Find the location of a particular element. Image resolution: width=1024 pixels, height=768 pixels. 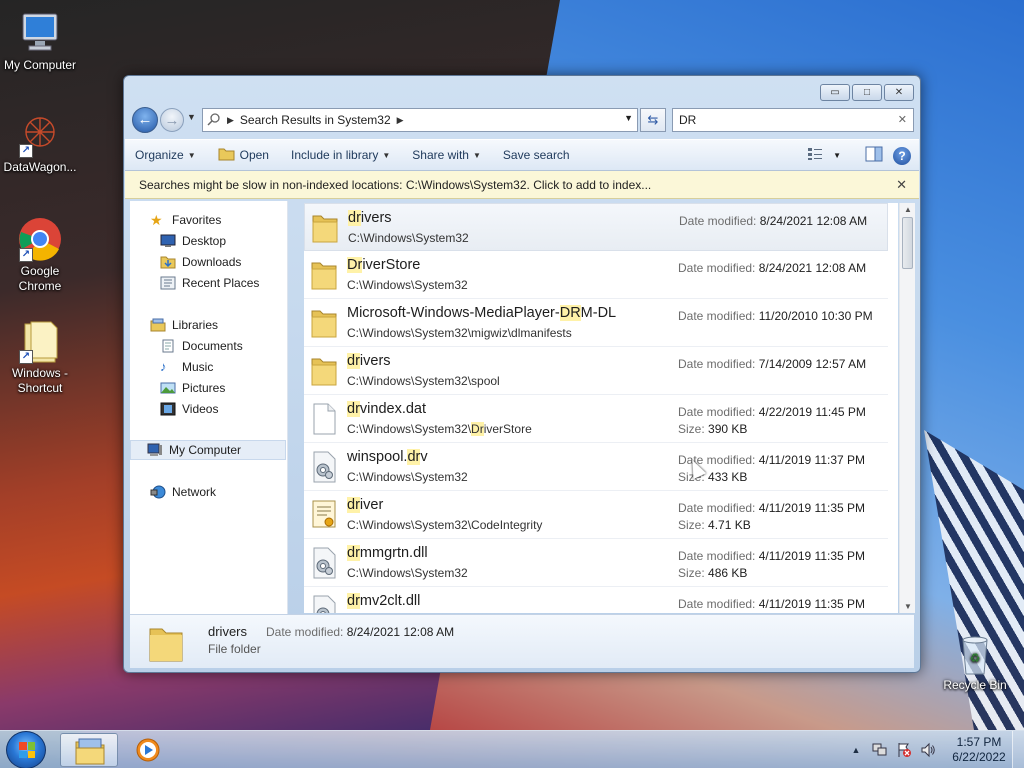

file-path-part: C:\Windows\System32\spool is located at coordinates (423, 381).